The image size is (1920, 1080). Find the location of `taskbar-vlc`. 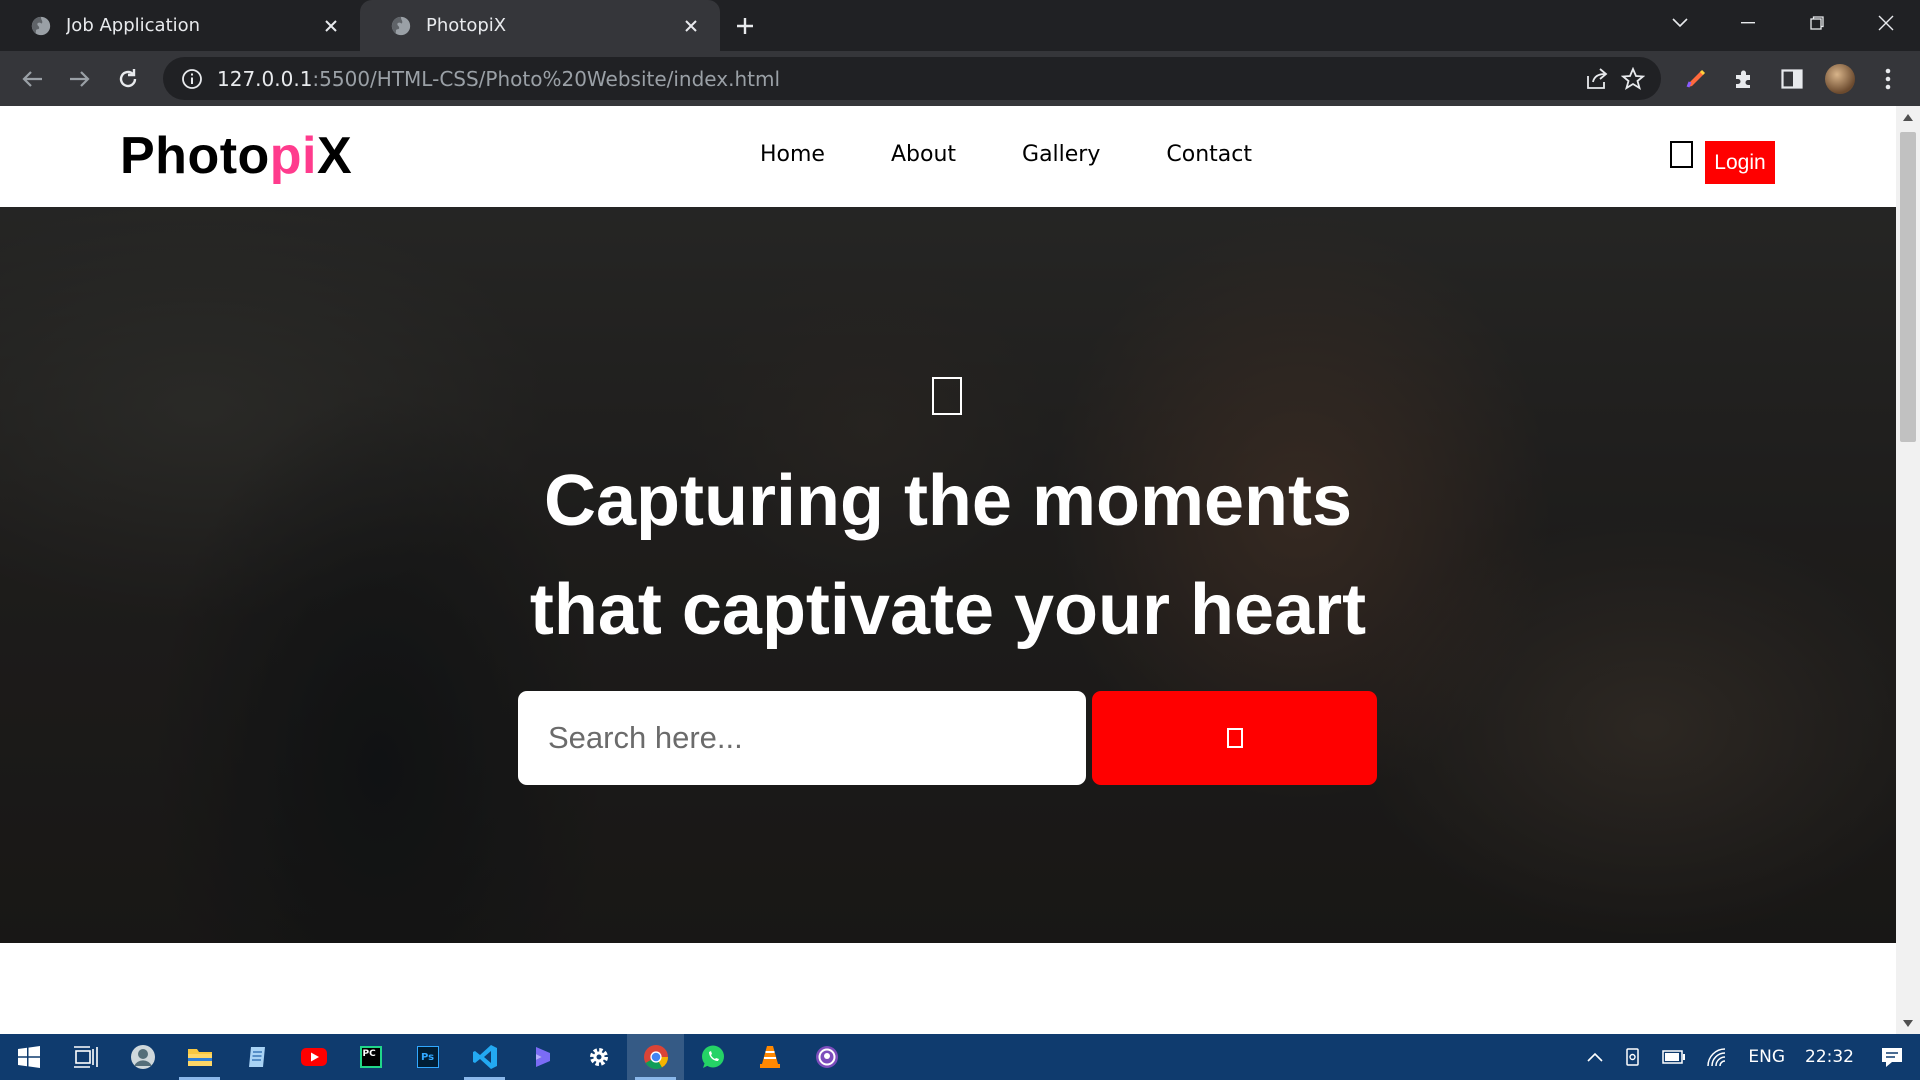

taskbar-vlc is located at coordinates (769, 1057).